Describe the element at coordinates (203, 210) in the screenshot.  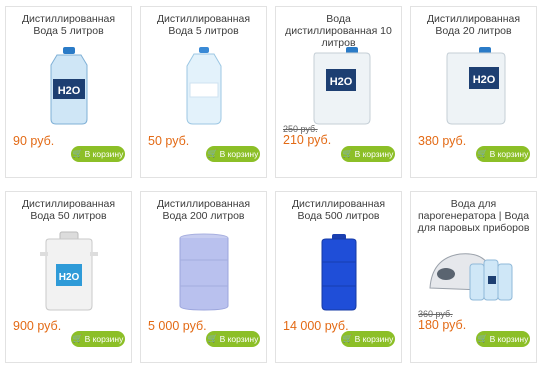
I see `product-title: Дистиллированная Вода 200 литров` at that location.